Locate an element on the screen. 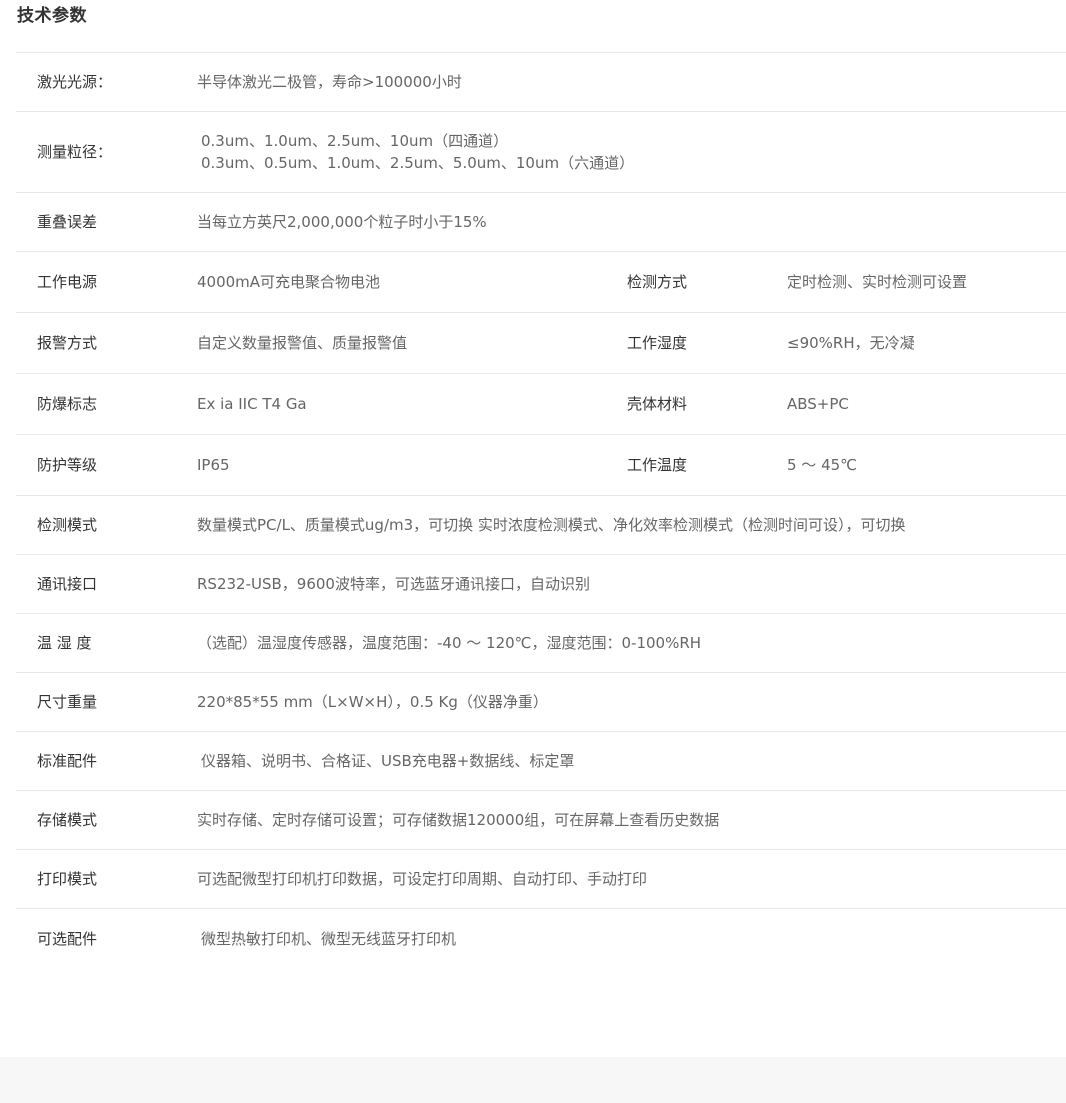 This screenshot has height=1103, width=1066. spec-value: RS232-USB，9600波特率，可选蓝牙通讯接口，自动识别 is located at coordinates (393, 584).